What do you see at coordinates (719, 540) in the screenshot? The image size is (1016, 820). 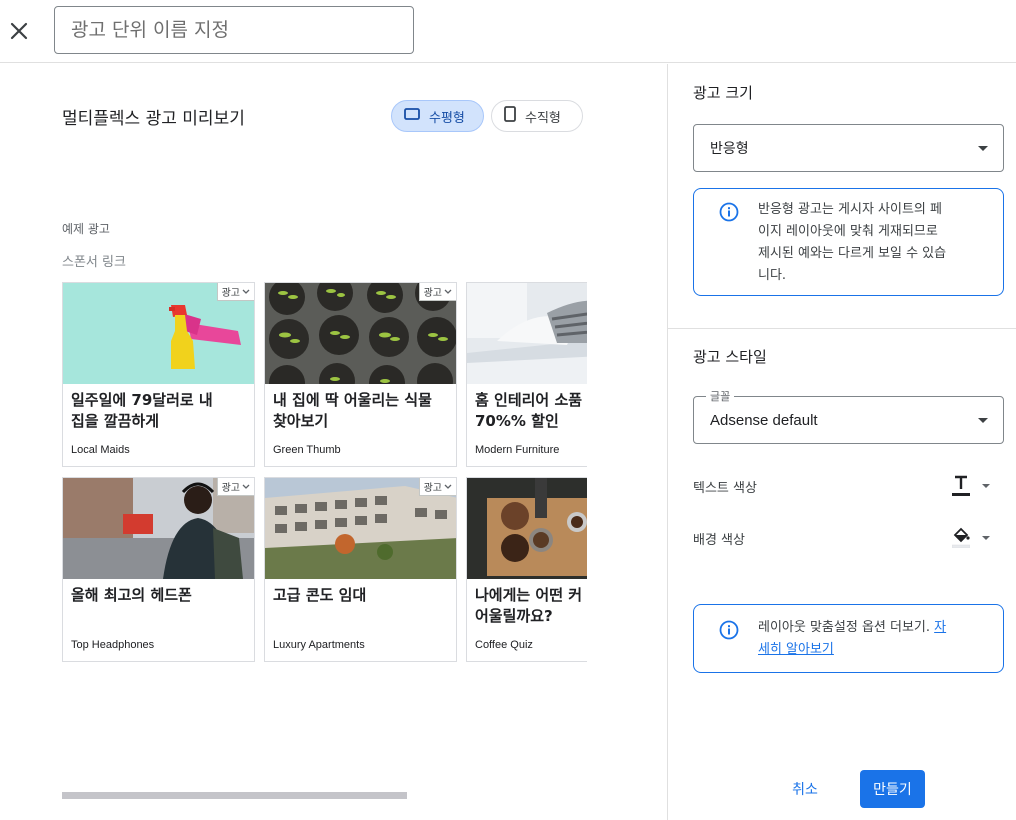 I see `background-color-label: 배경 색상` at bounding box center [719, 540].